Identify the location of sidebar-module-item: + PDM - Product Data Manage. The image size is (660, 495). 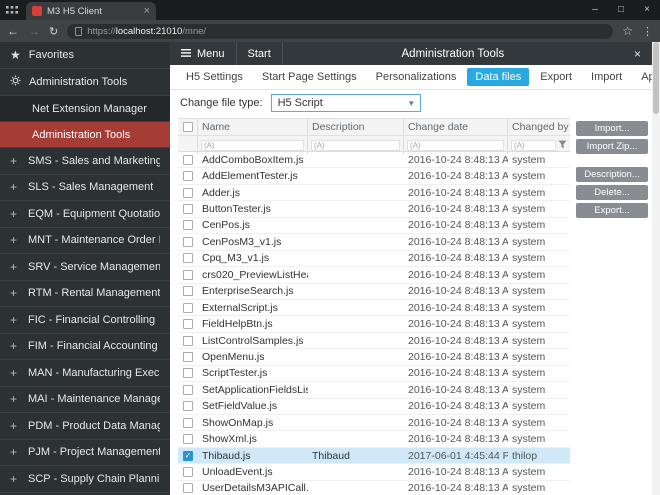
(85, 426).